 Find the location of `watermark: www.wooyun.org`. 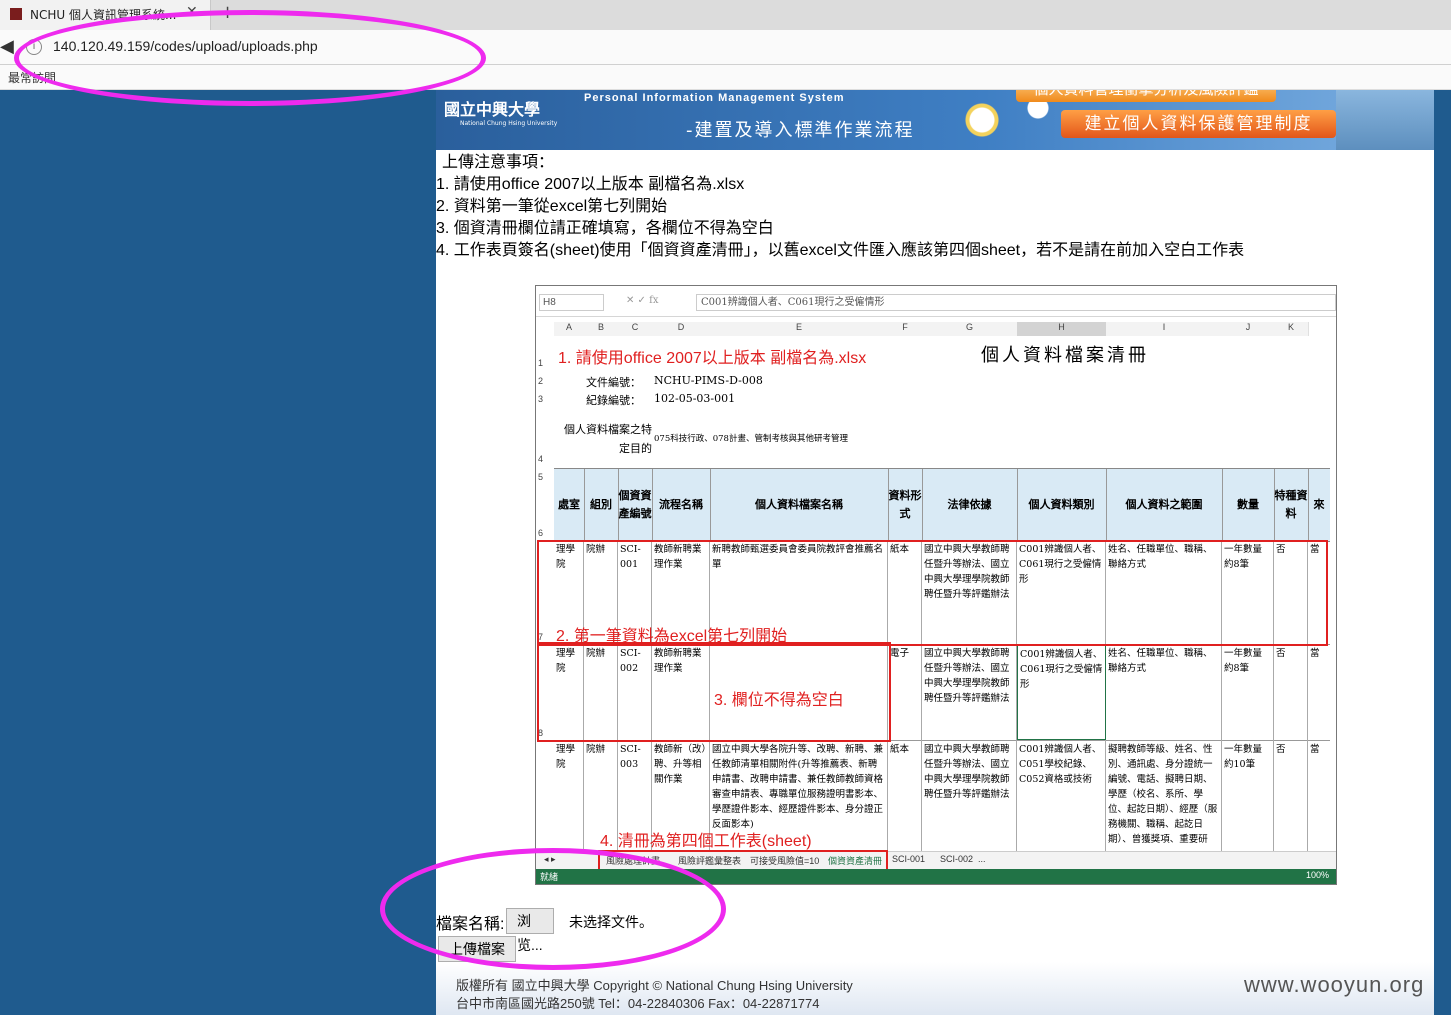

watermark: www.wooyun.org is located at coordinates (1334, 984).